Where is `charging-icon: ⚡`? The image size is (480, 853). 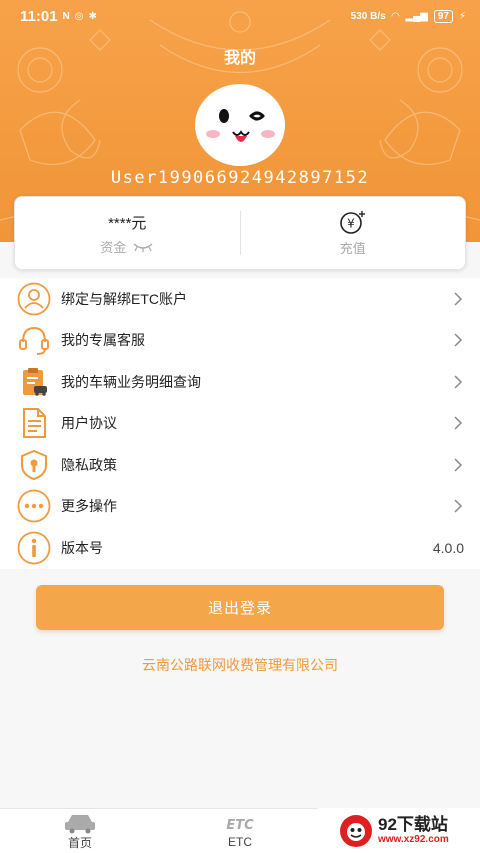
charging-icon: ⚡ is located at coordinates (462, 16).